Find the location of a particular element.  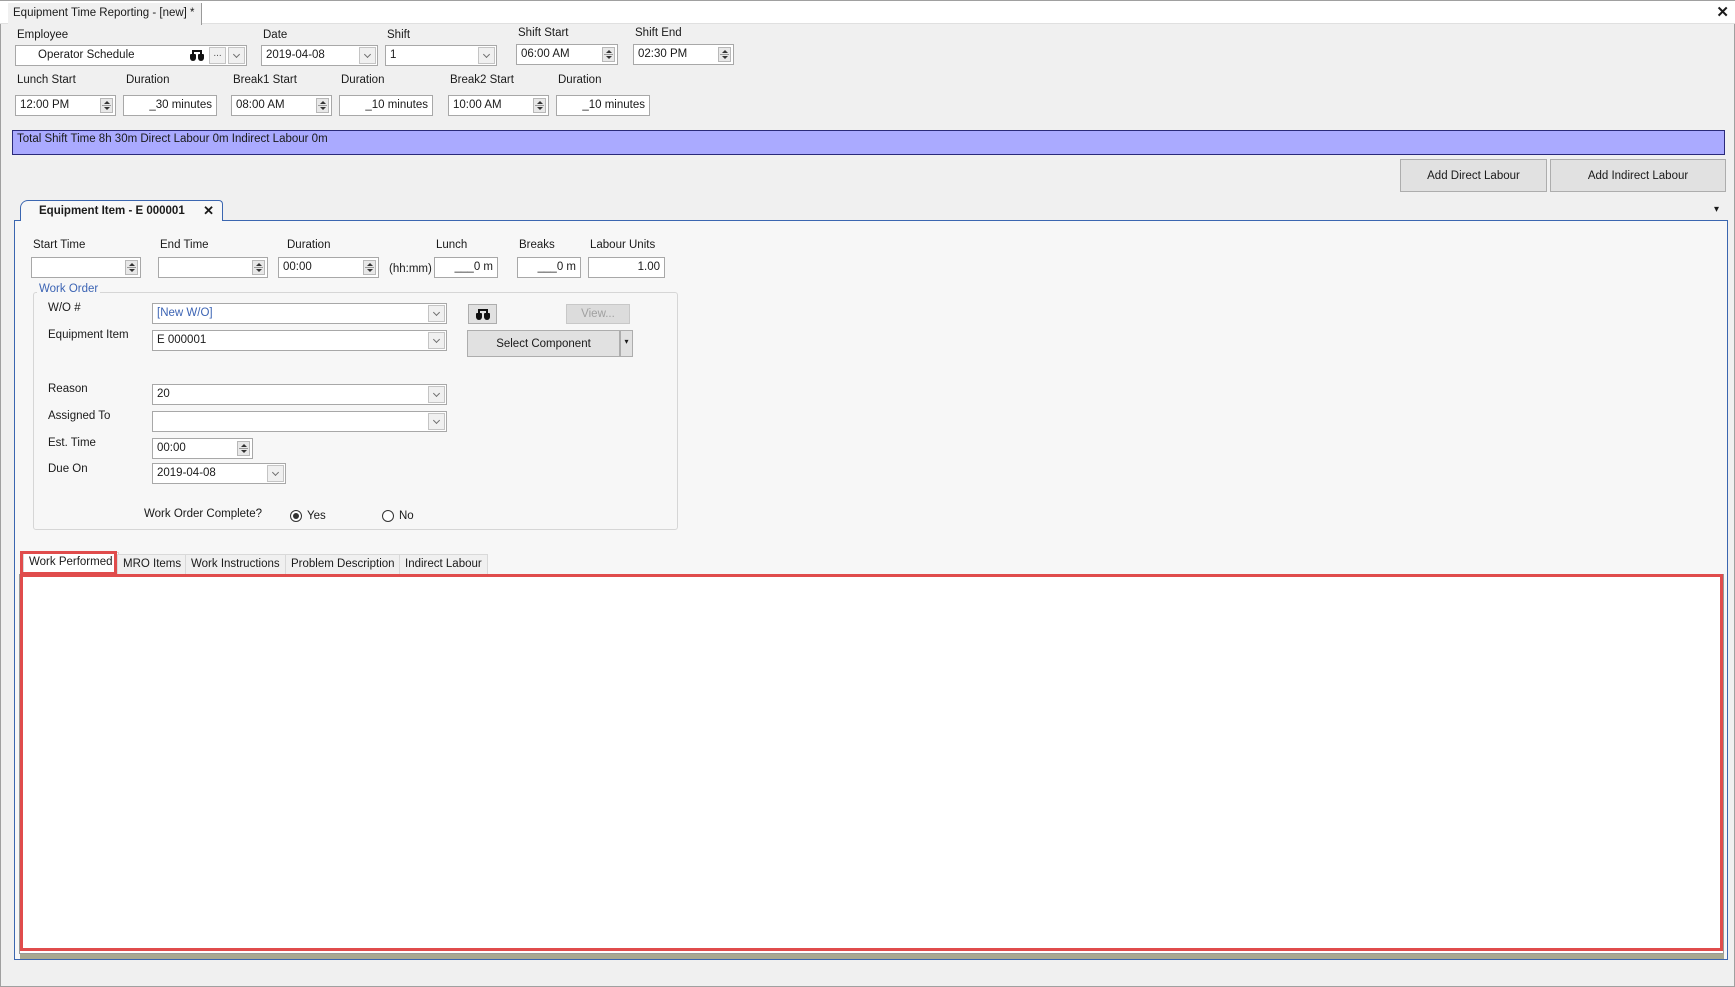

lunch-start-value: 12:00 PM is located at coordinates (45, 105).